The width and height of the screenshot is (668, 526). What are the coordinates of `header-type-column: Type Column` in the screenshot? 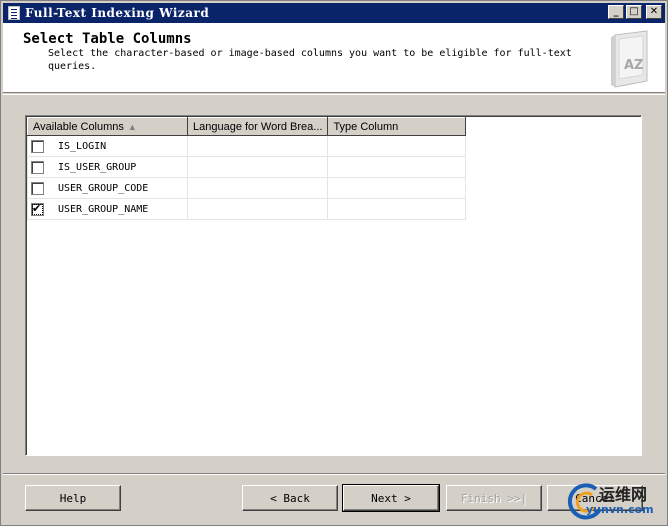 It's located at (397, 126).